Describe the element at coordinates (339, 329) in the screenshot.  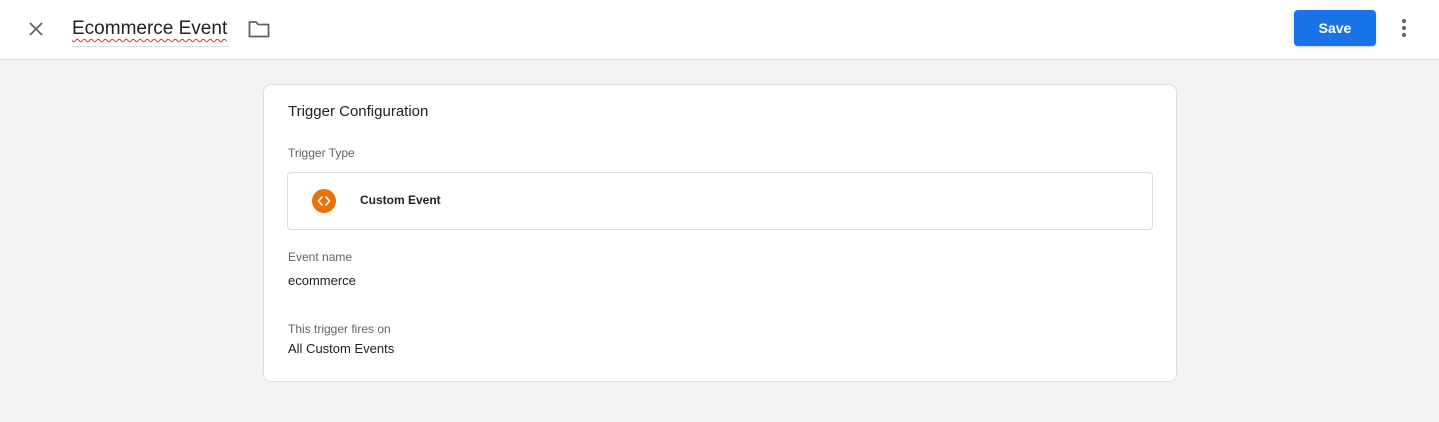
I see `fires-on-label: This trigger fires on` at that location.